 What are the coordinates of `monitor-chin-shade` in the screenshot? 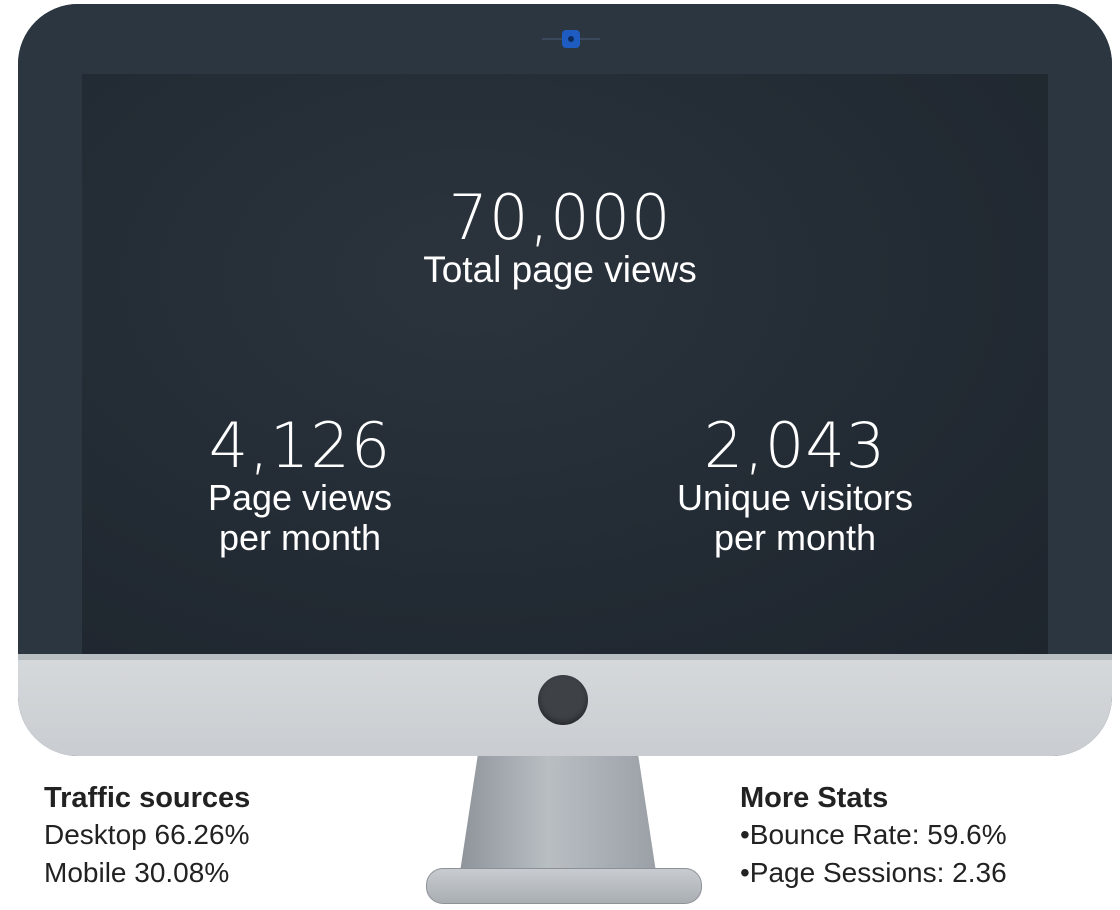 It's located at (565, 657).